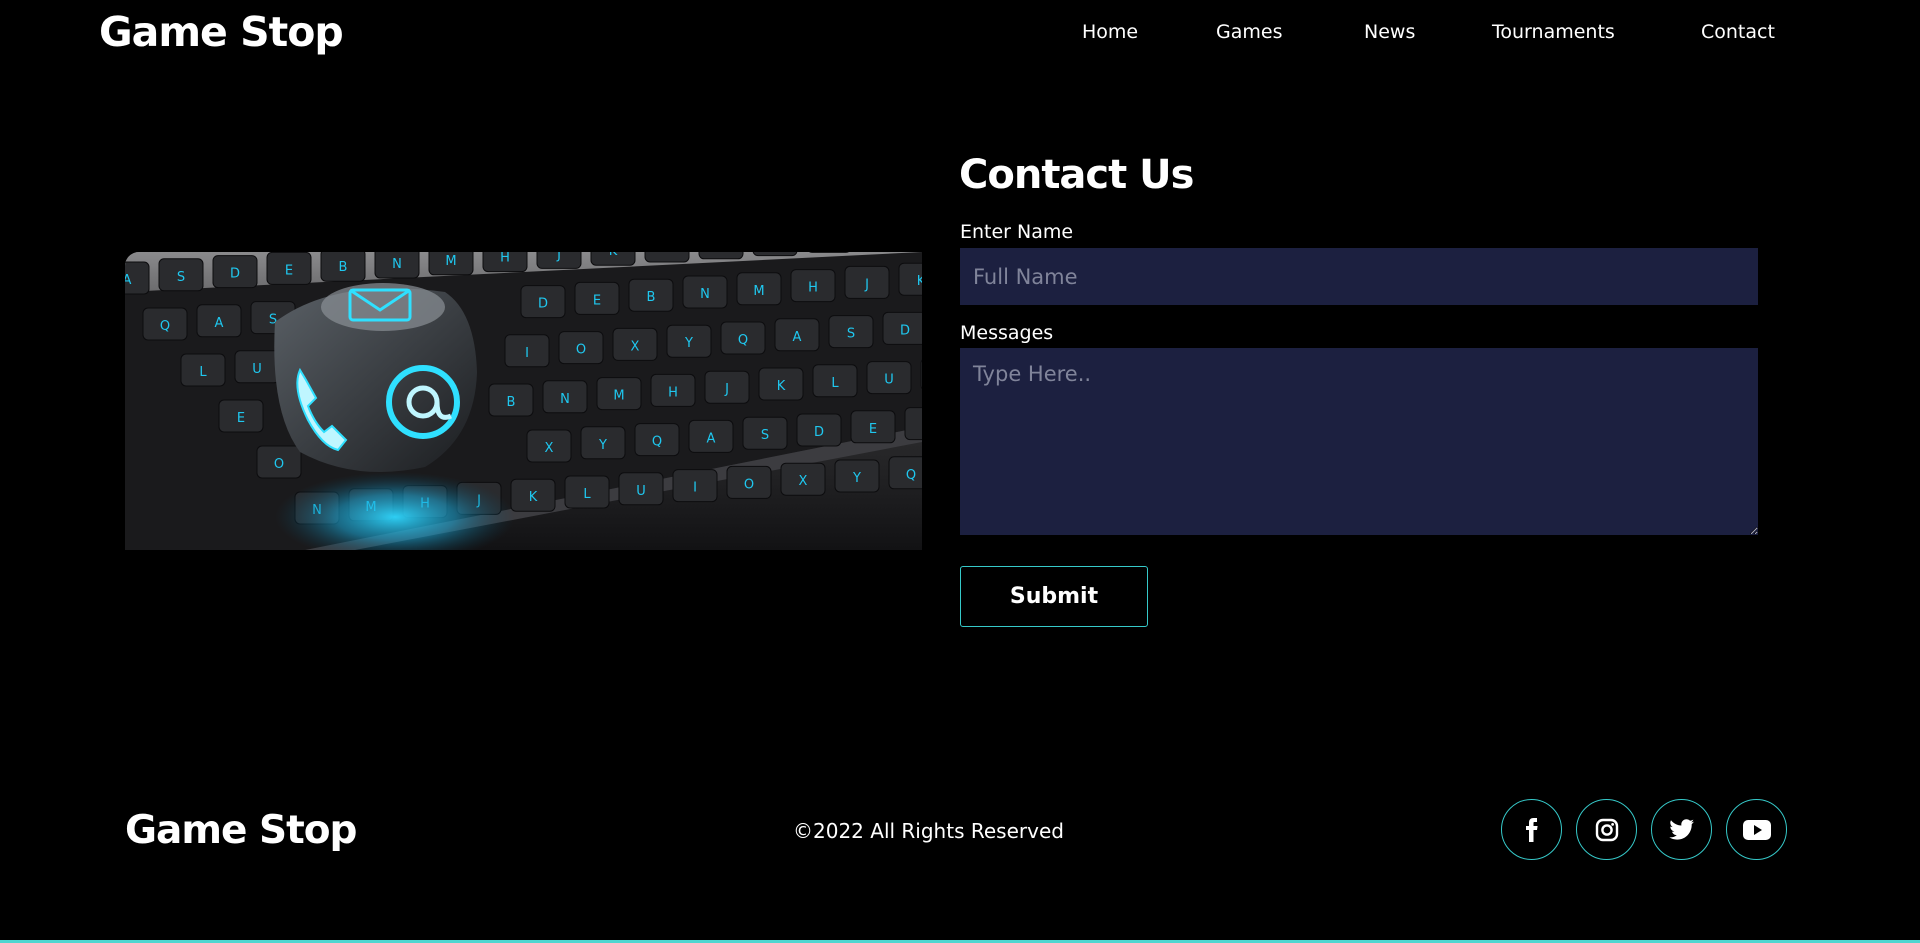  What do you see at coordinates (1007, 333) in the screenshot?
I see `message-label: Messages` at bounding box center [1007, 333].